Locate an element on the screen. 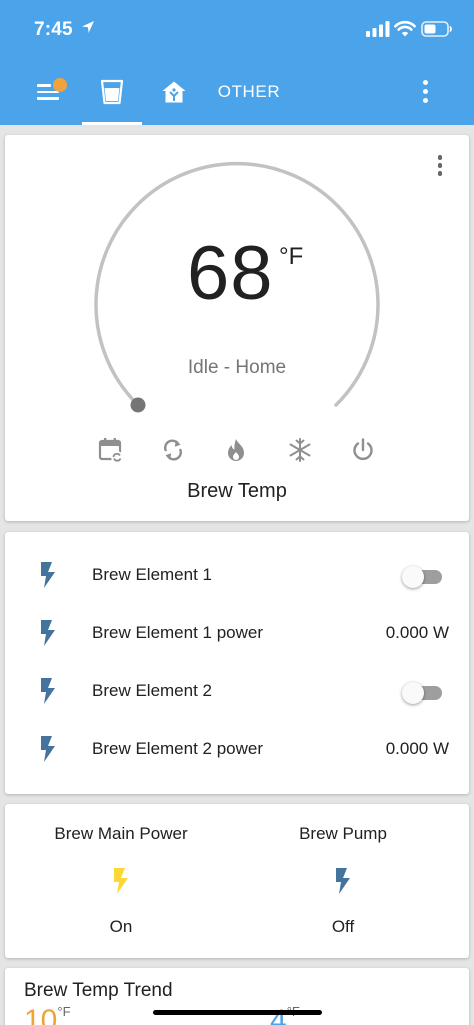 The width and height of the screenshot is (474, 1025). entity-row-brew-element-1: Brew Element 1 is located at coordinates (237, 575).